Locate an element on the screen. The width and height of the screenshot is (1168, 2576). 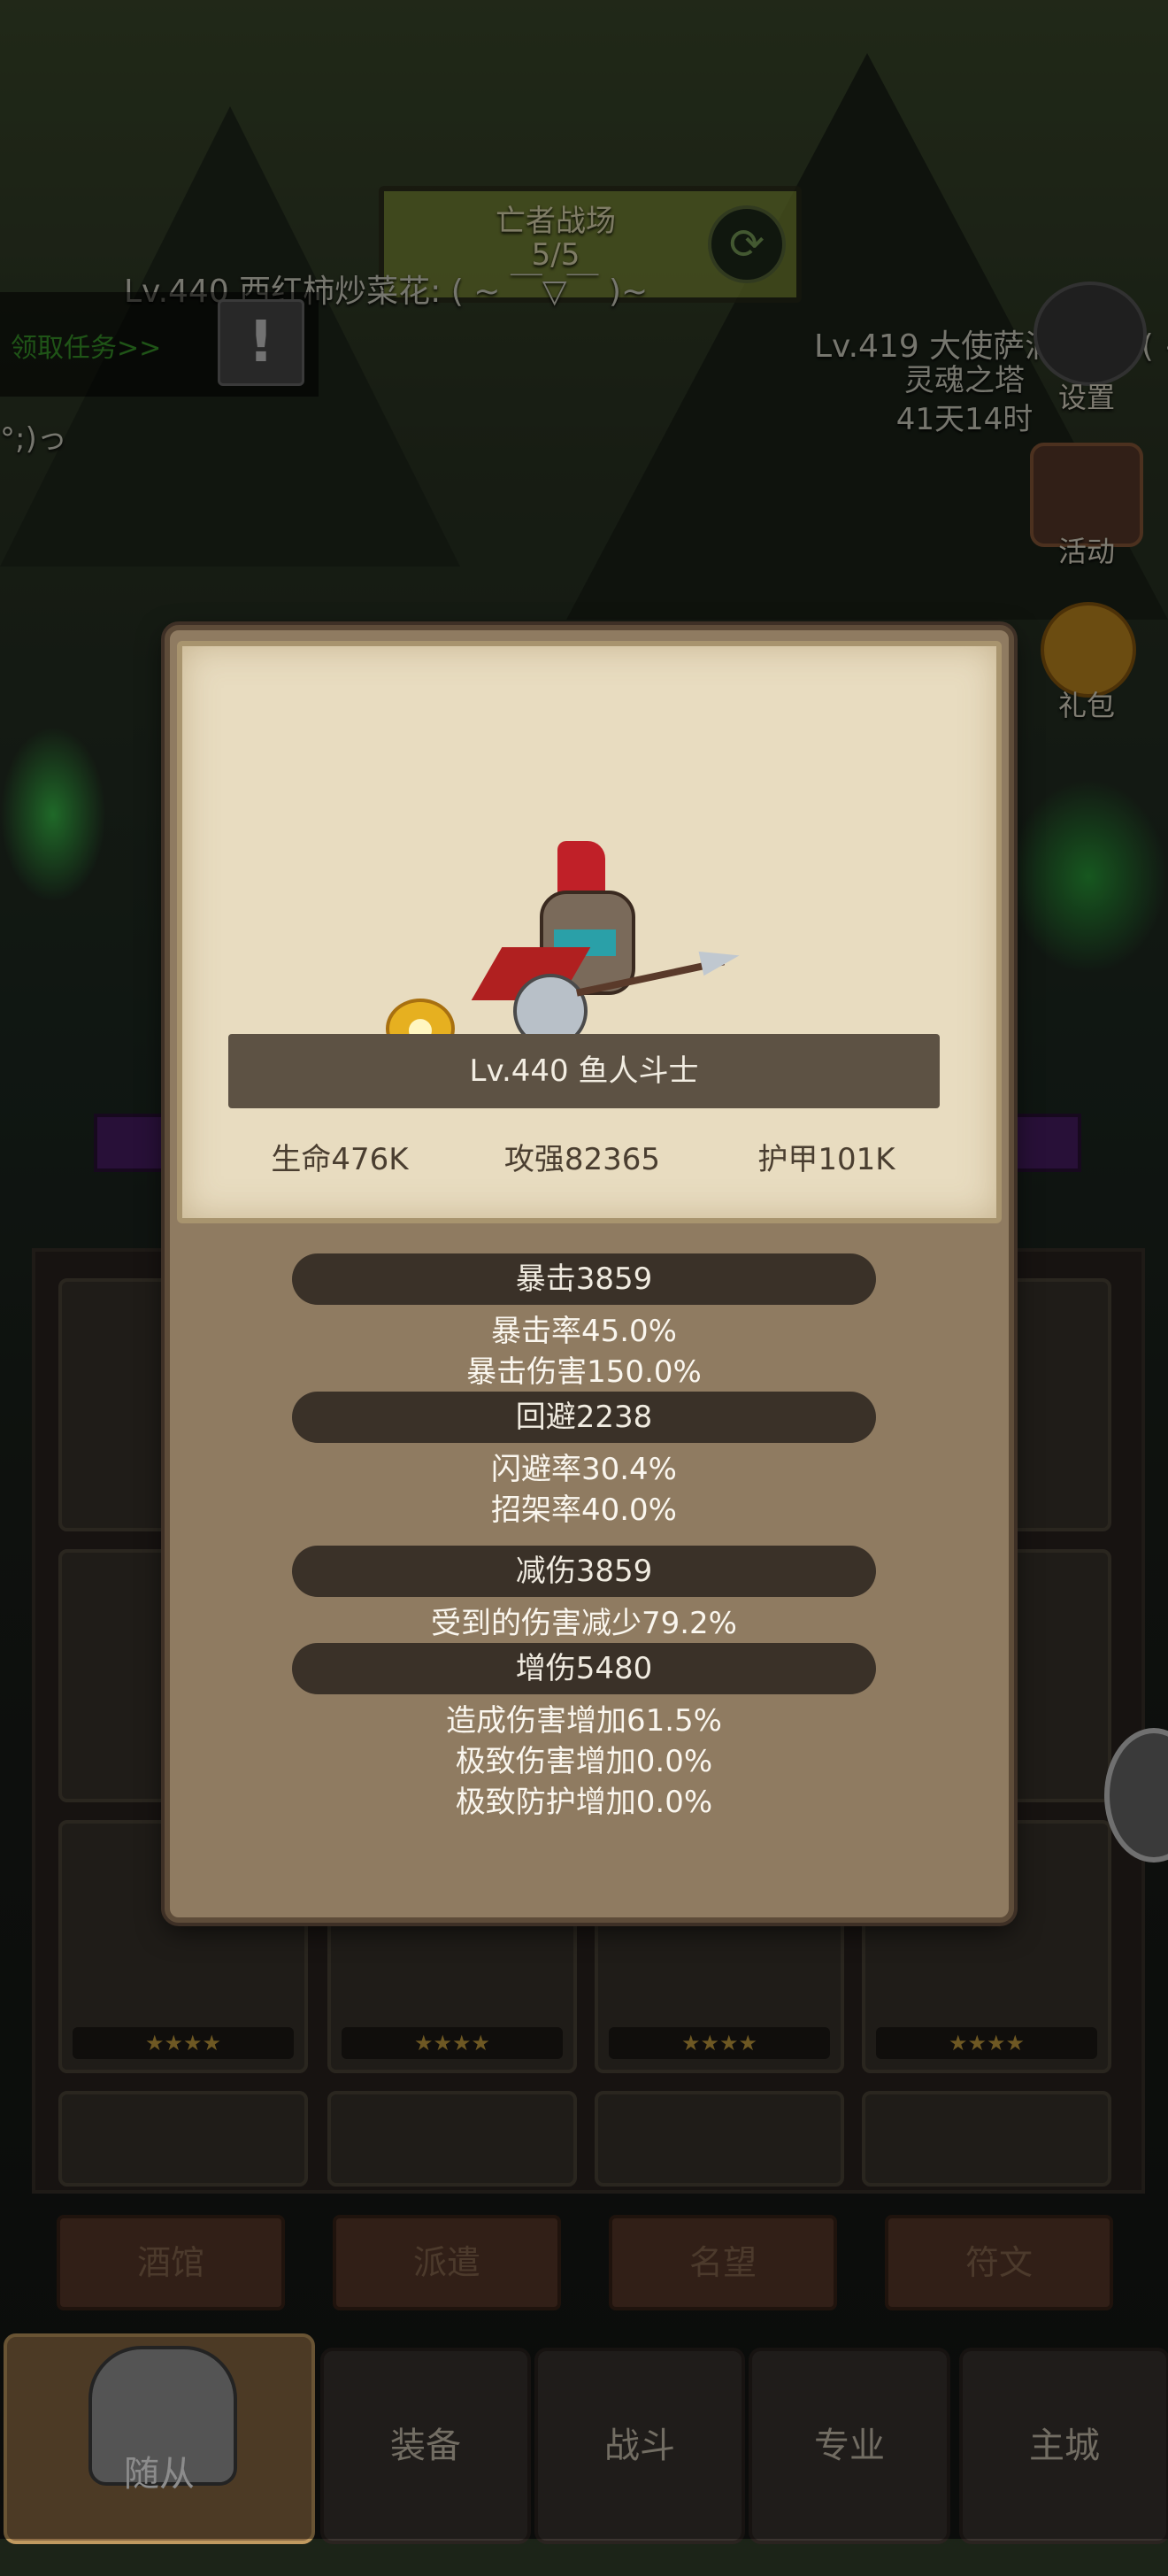
damage-taken-reduction: 受到的伤害减少79.2% is located at coordinates (583, 1623).